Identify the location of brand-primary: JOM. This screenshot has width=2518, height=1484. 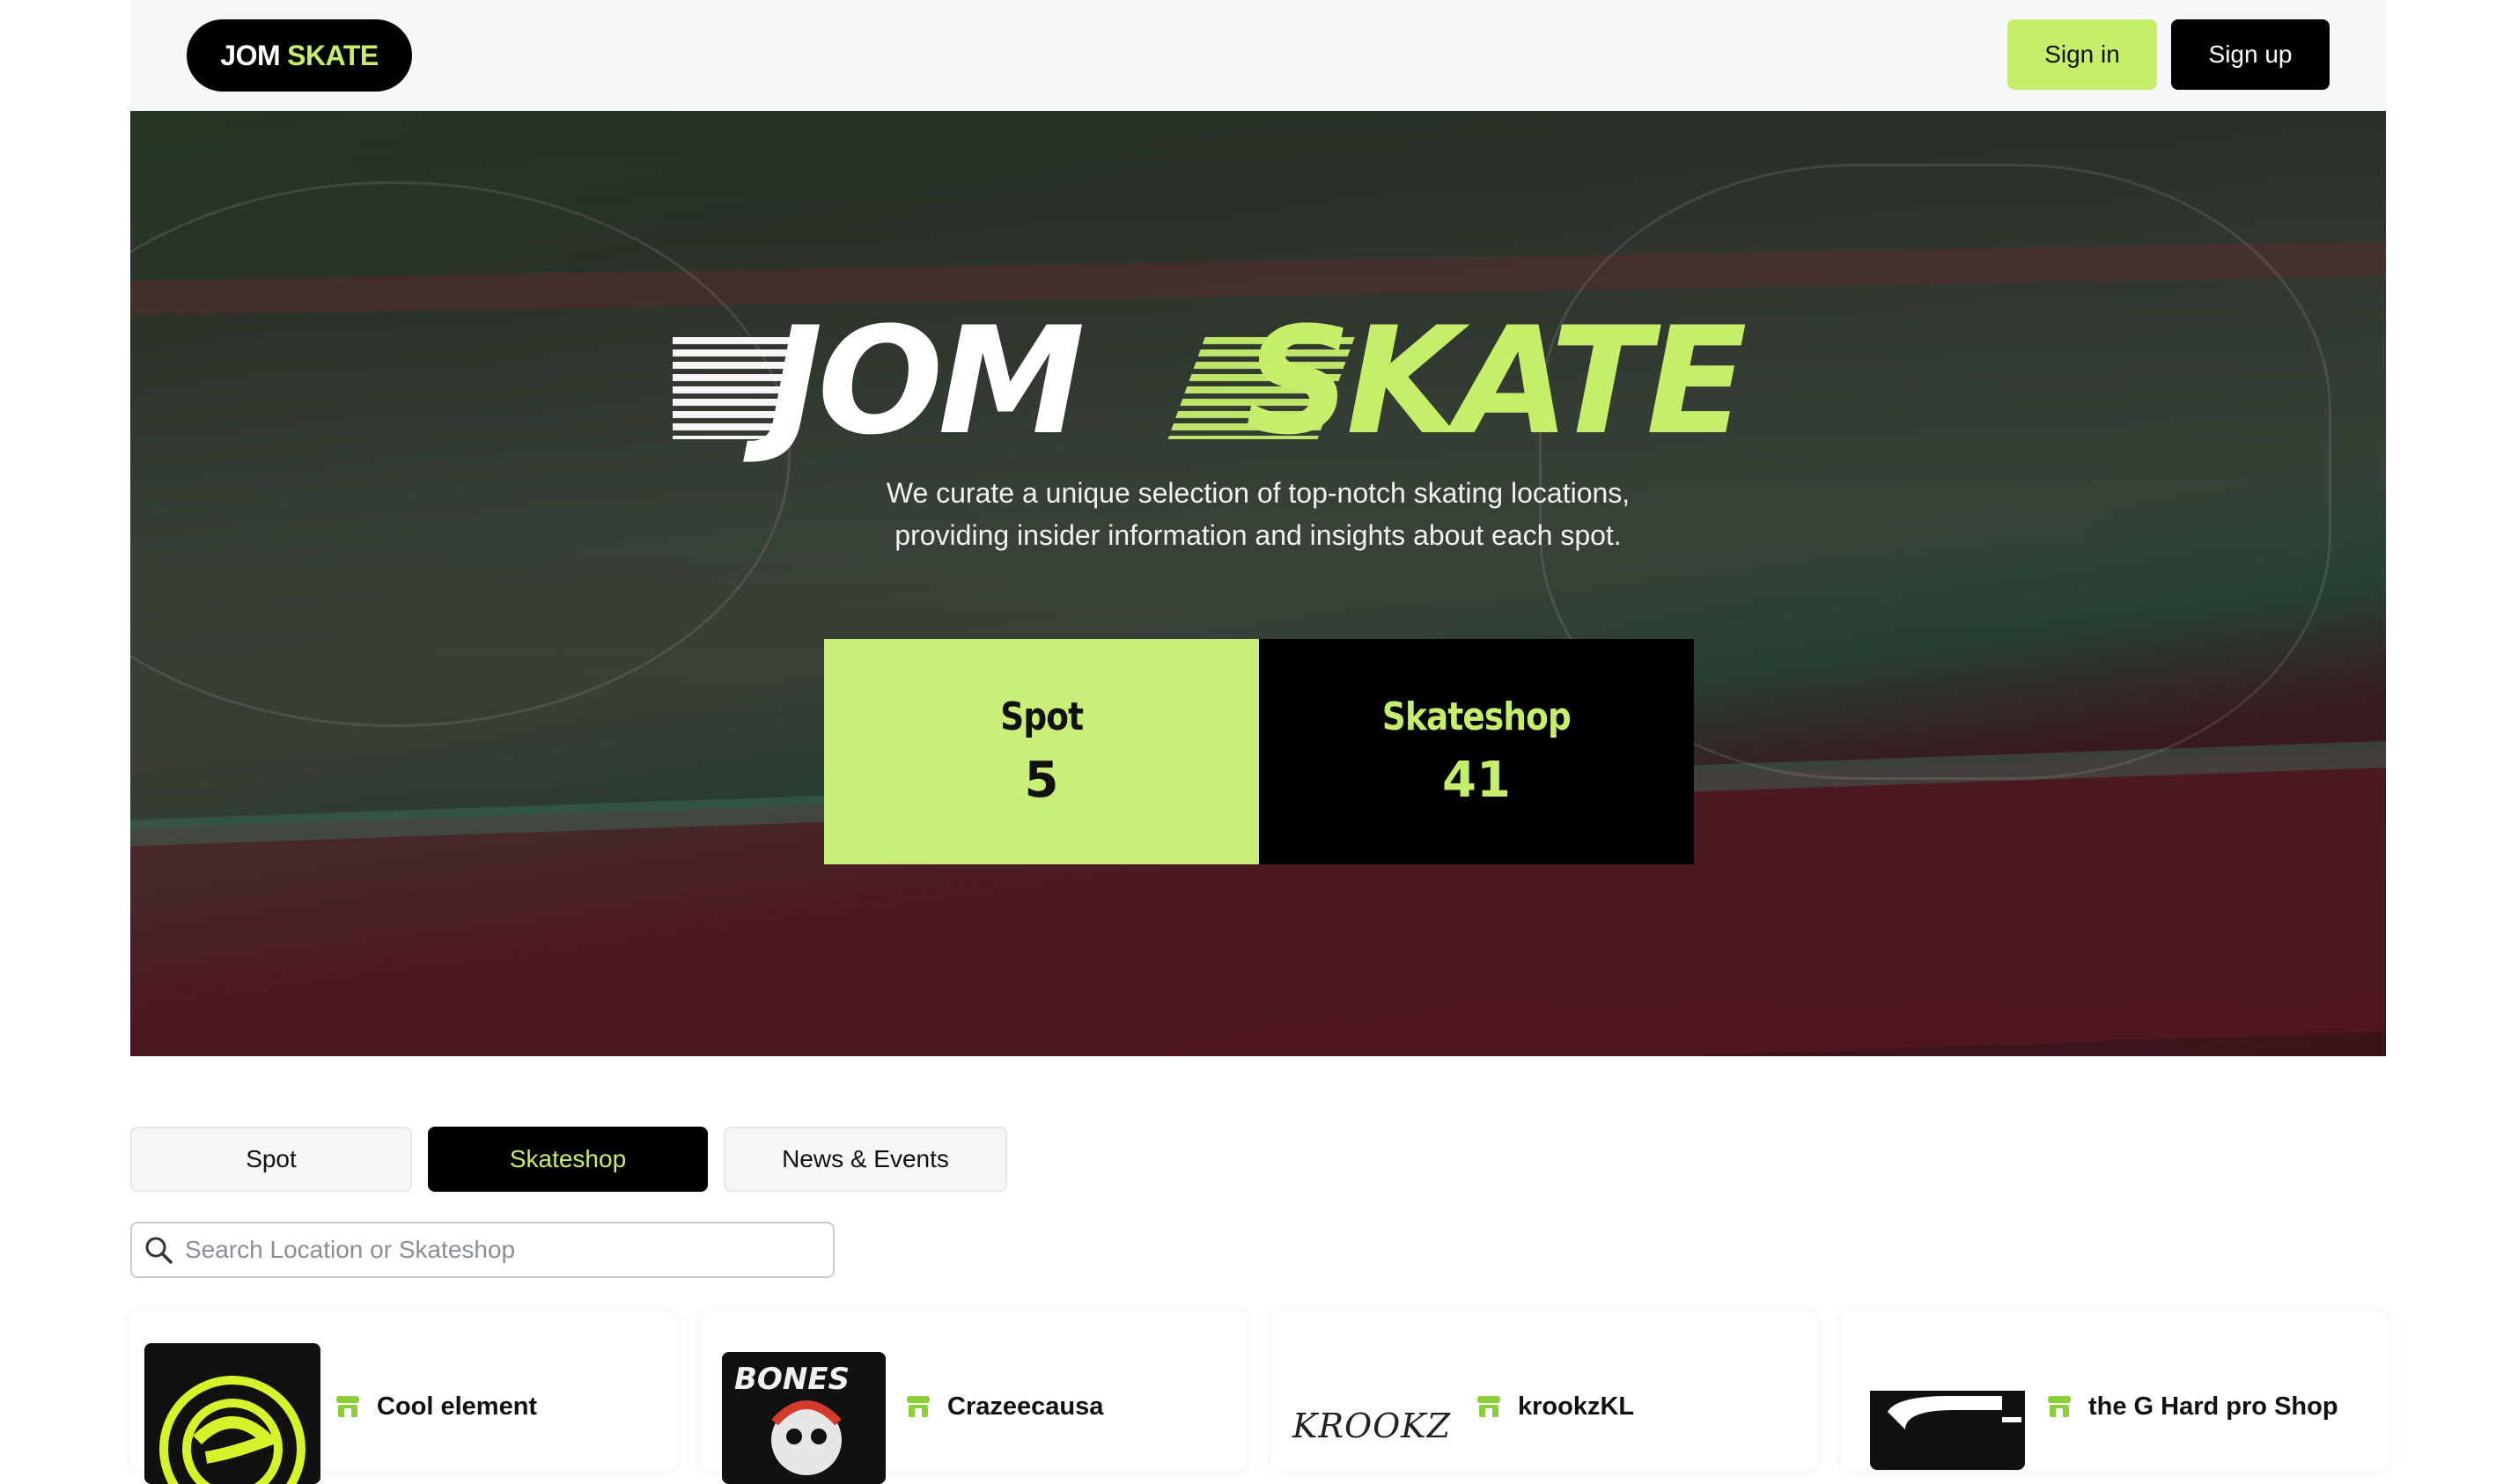
(251, 55).